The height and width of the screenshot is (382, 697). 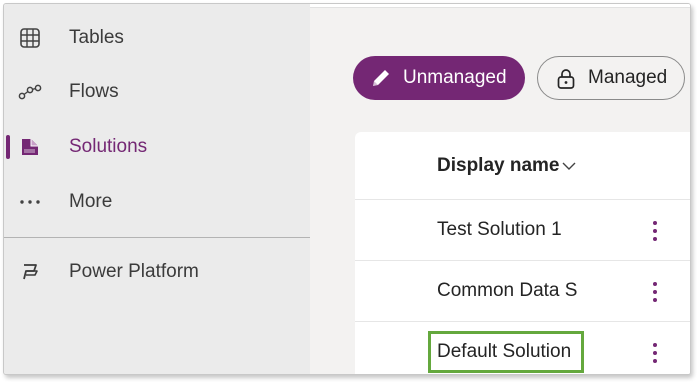 I want to click on sidebar-item-label: More, so click(x=91, y=201).